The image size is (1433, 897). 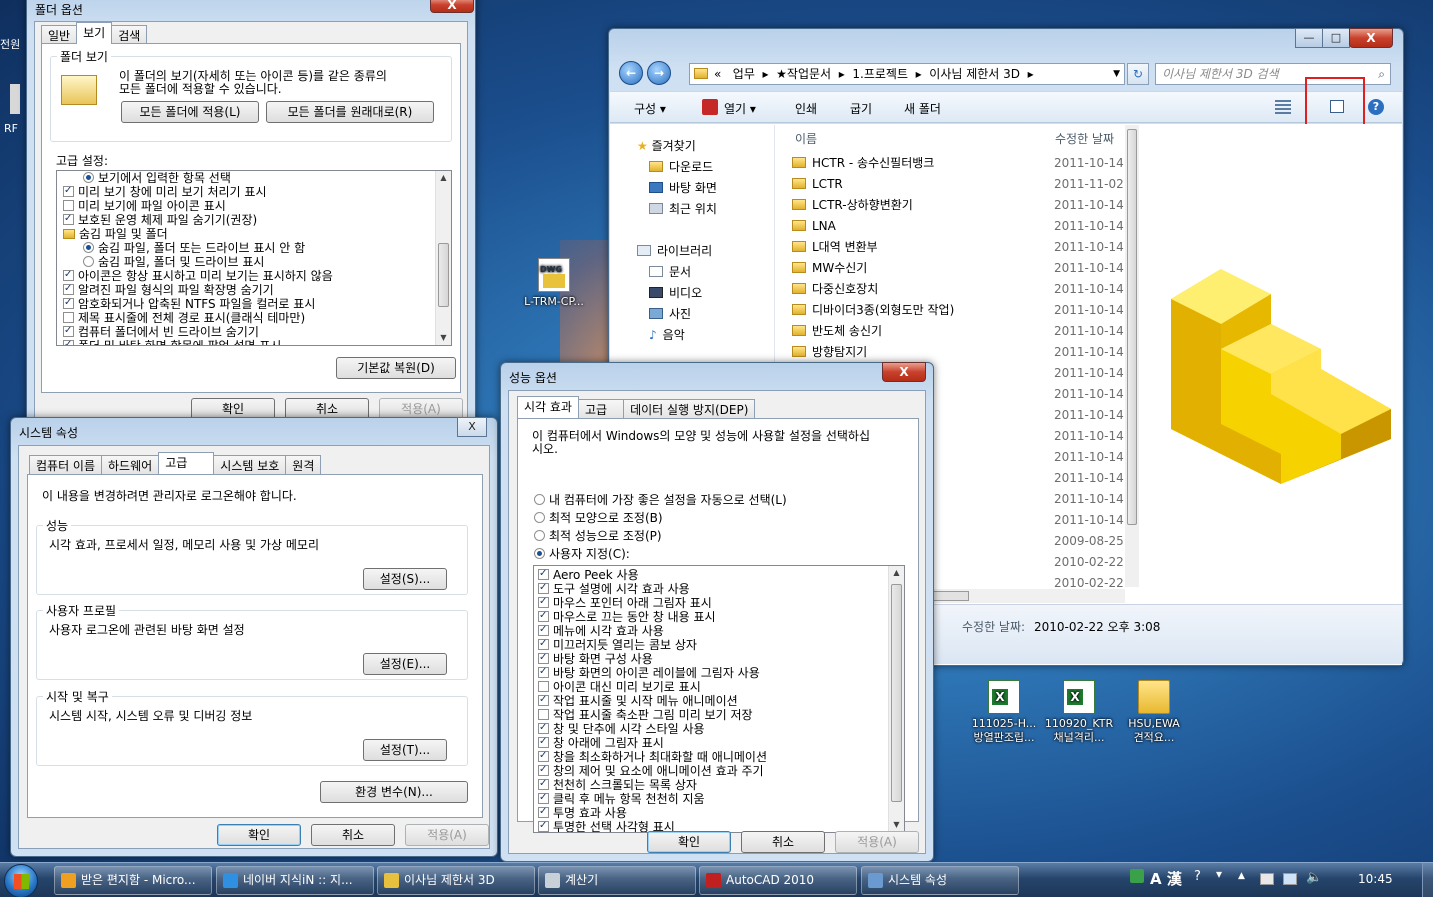 I want to click on list-item: 미리 보기에 파일 아이콘 표시, so click(x=247, y=206).